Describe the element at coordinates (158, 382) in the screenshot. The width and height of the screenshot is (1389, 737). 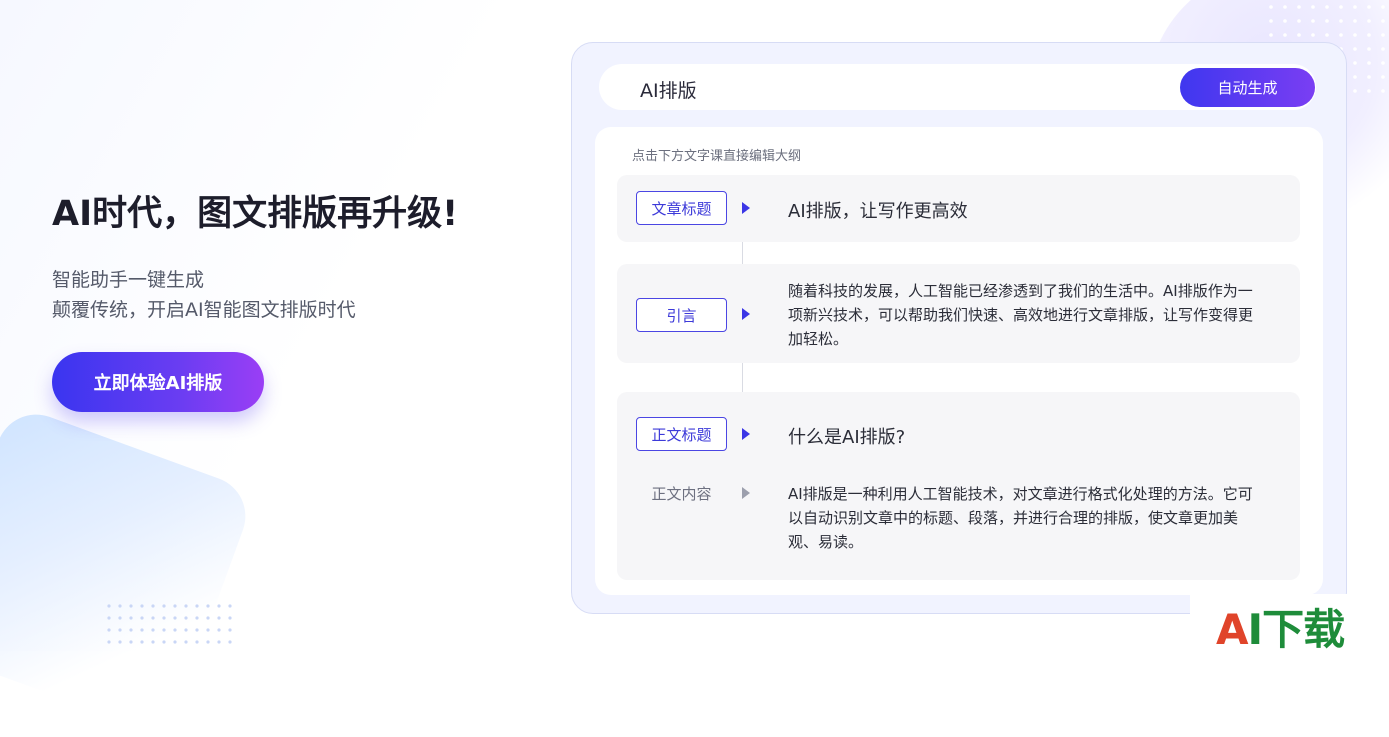
I see `try-ai-layout-button: 立即体验AI排版` at that location.